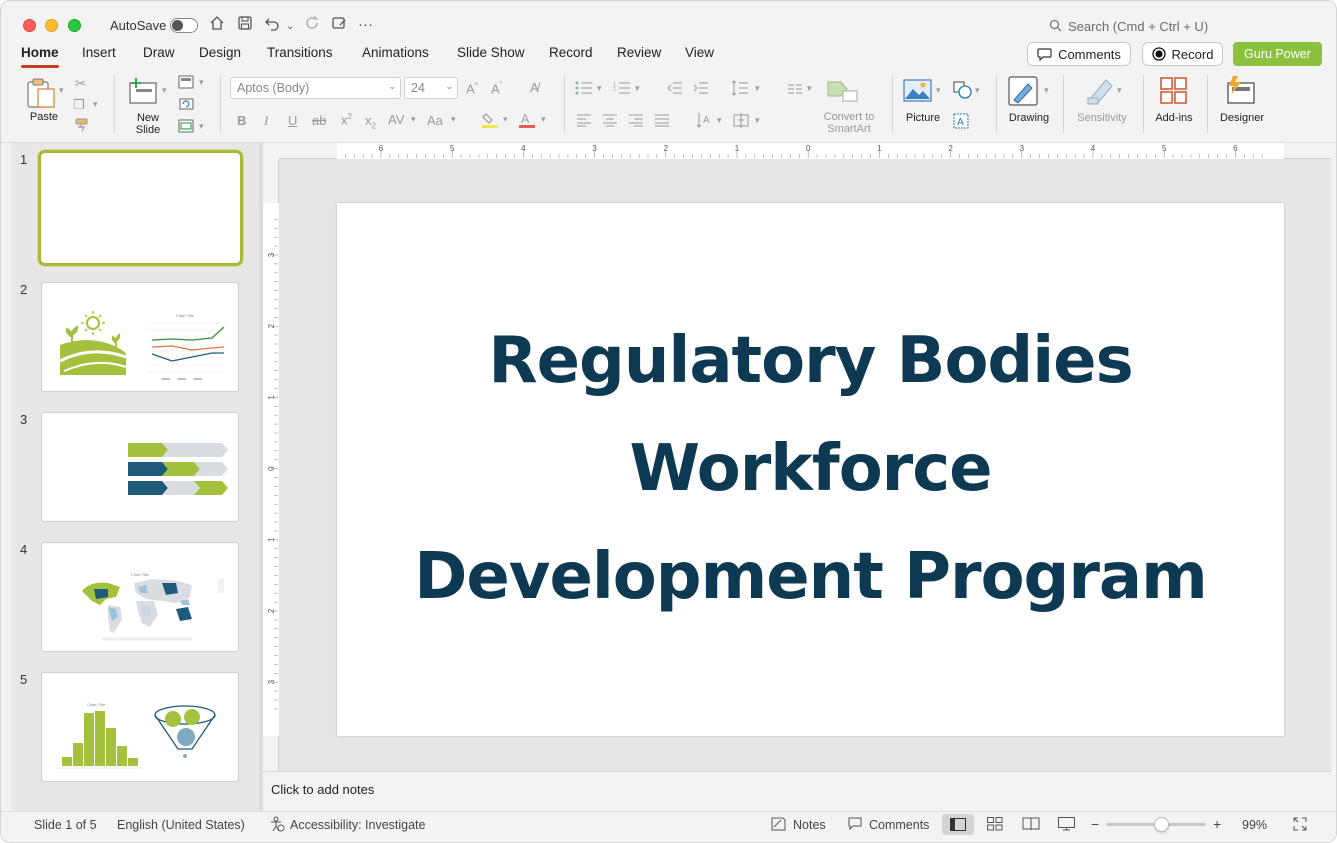  Describe the element at coordinates (413, 119) in the screenshot. I see `character-spacing-dropdown-icon: ▾` at that location.